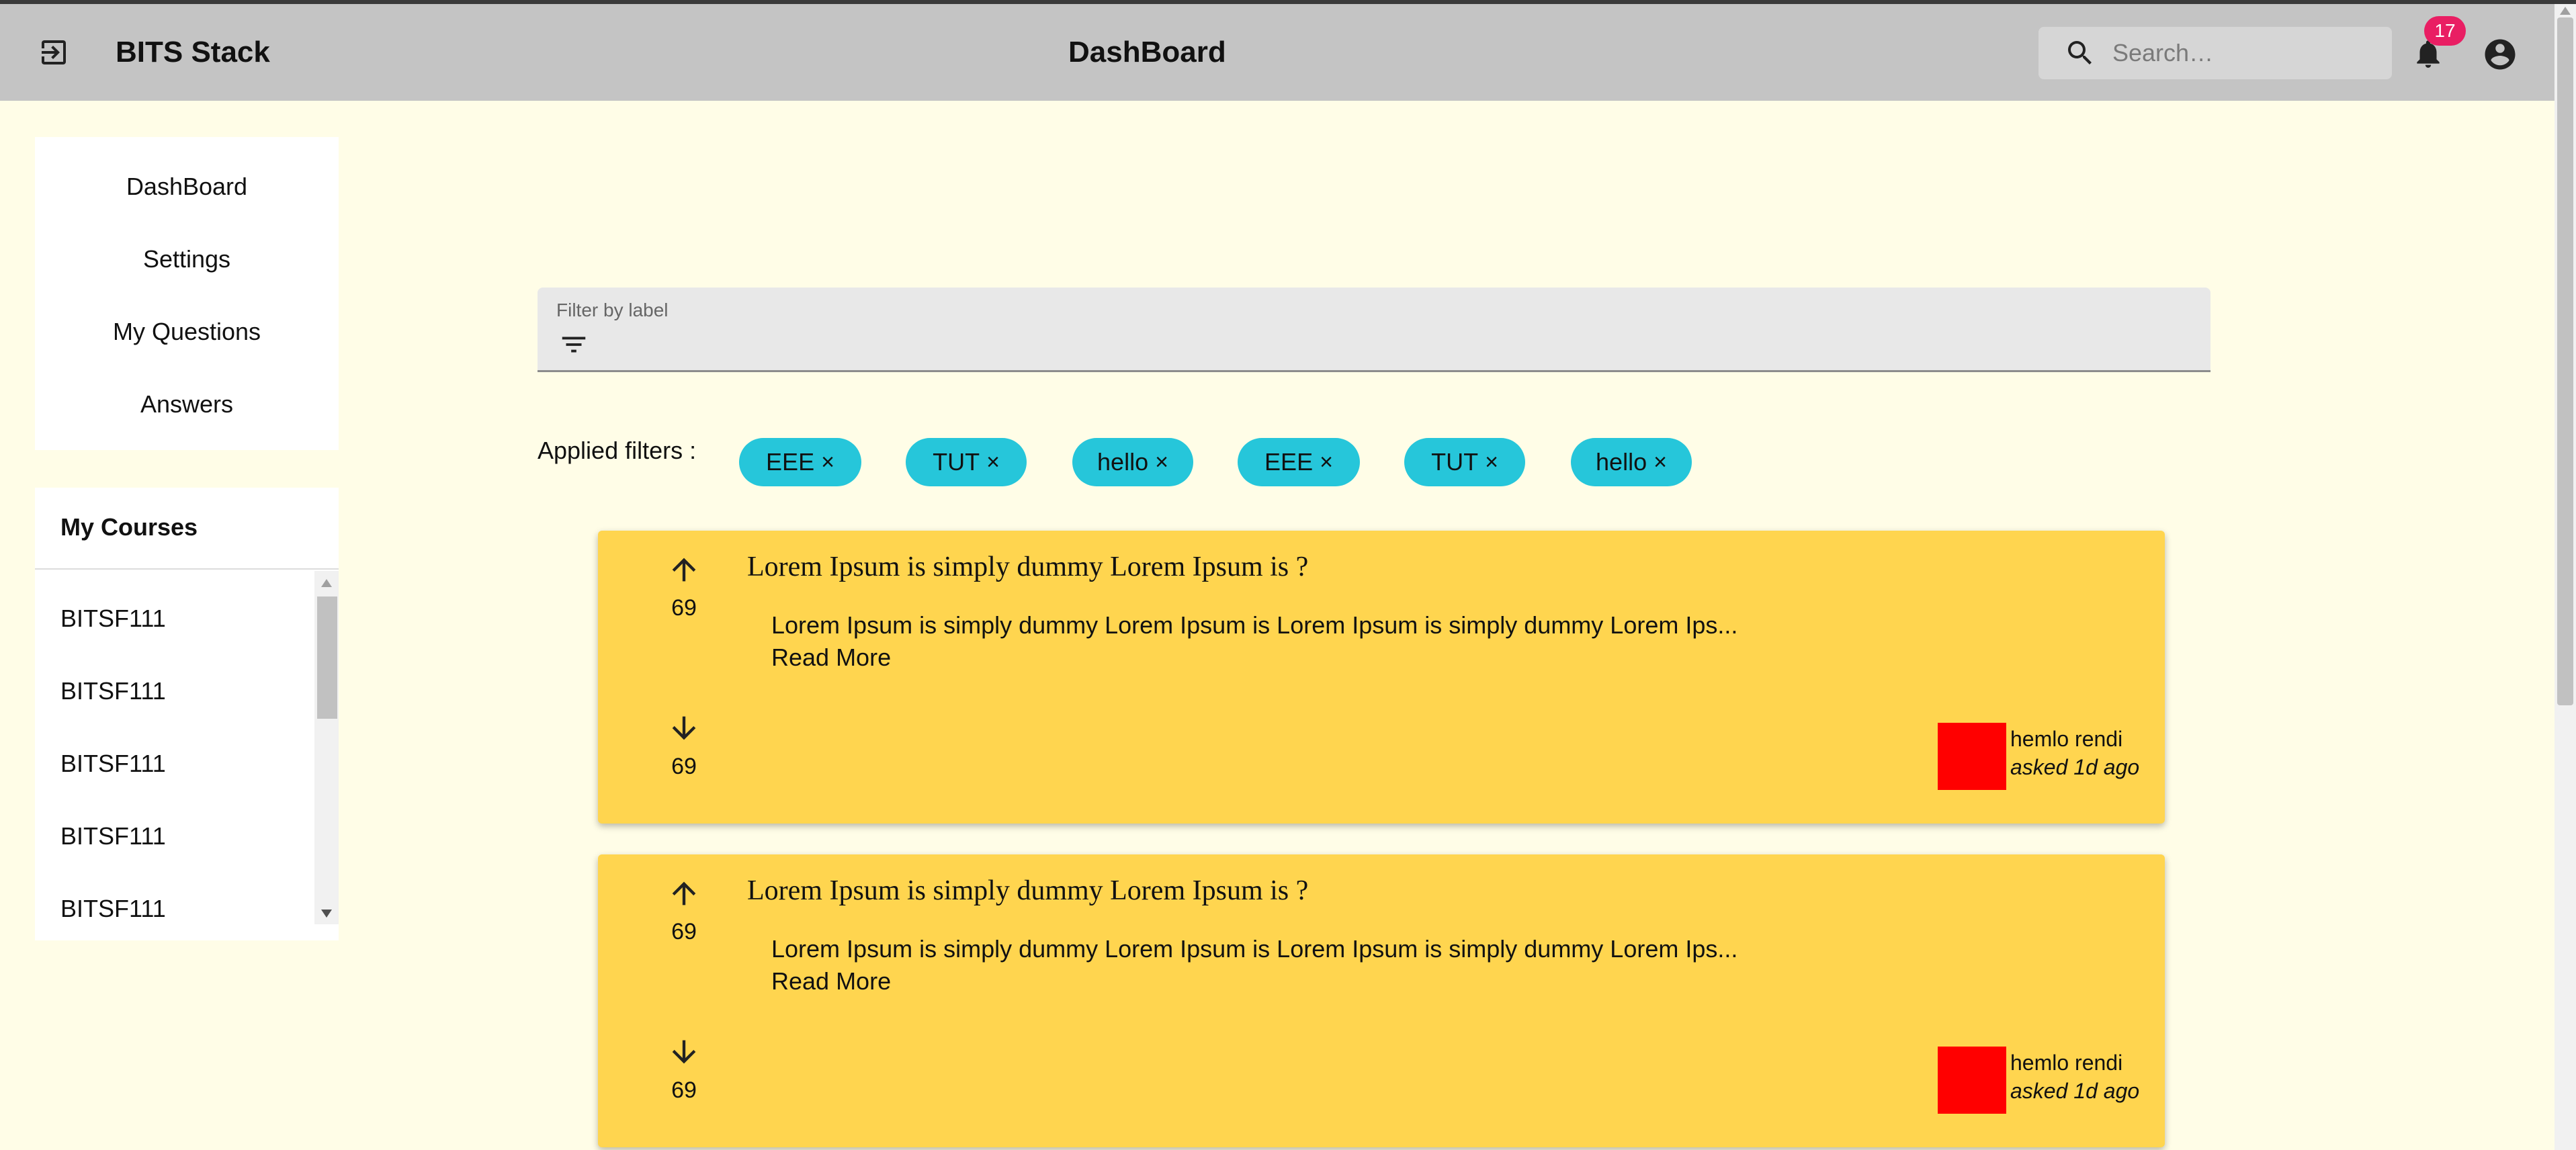 The height and width of the screenshot is (1150, 2576). Describe the element at coordinates (187, 332) in the screenshot. I see `sidebar-item-my-questions: My Questions` at that location.